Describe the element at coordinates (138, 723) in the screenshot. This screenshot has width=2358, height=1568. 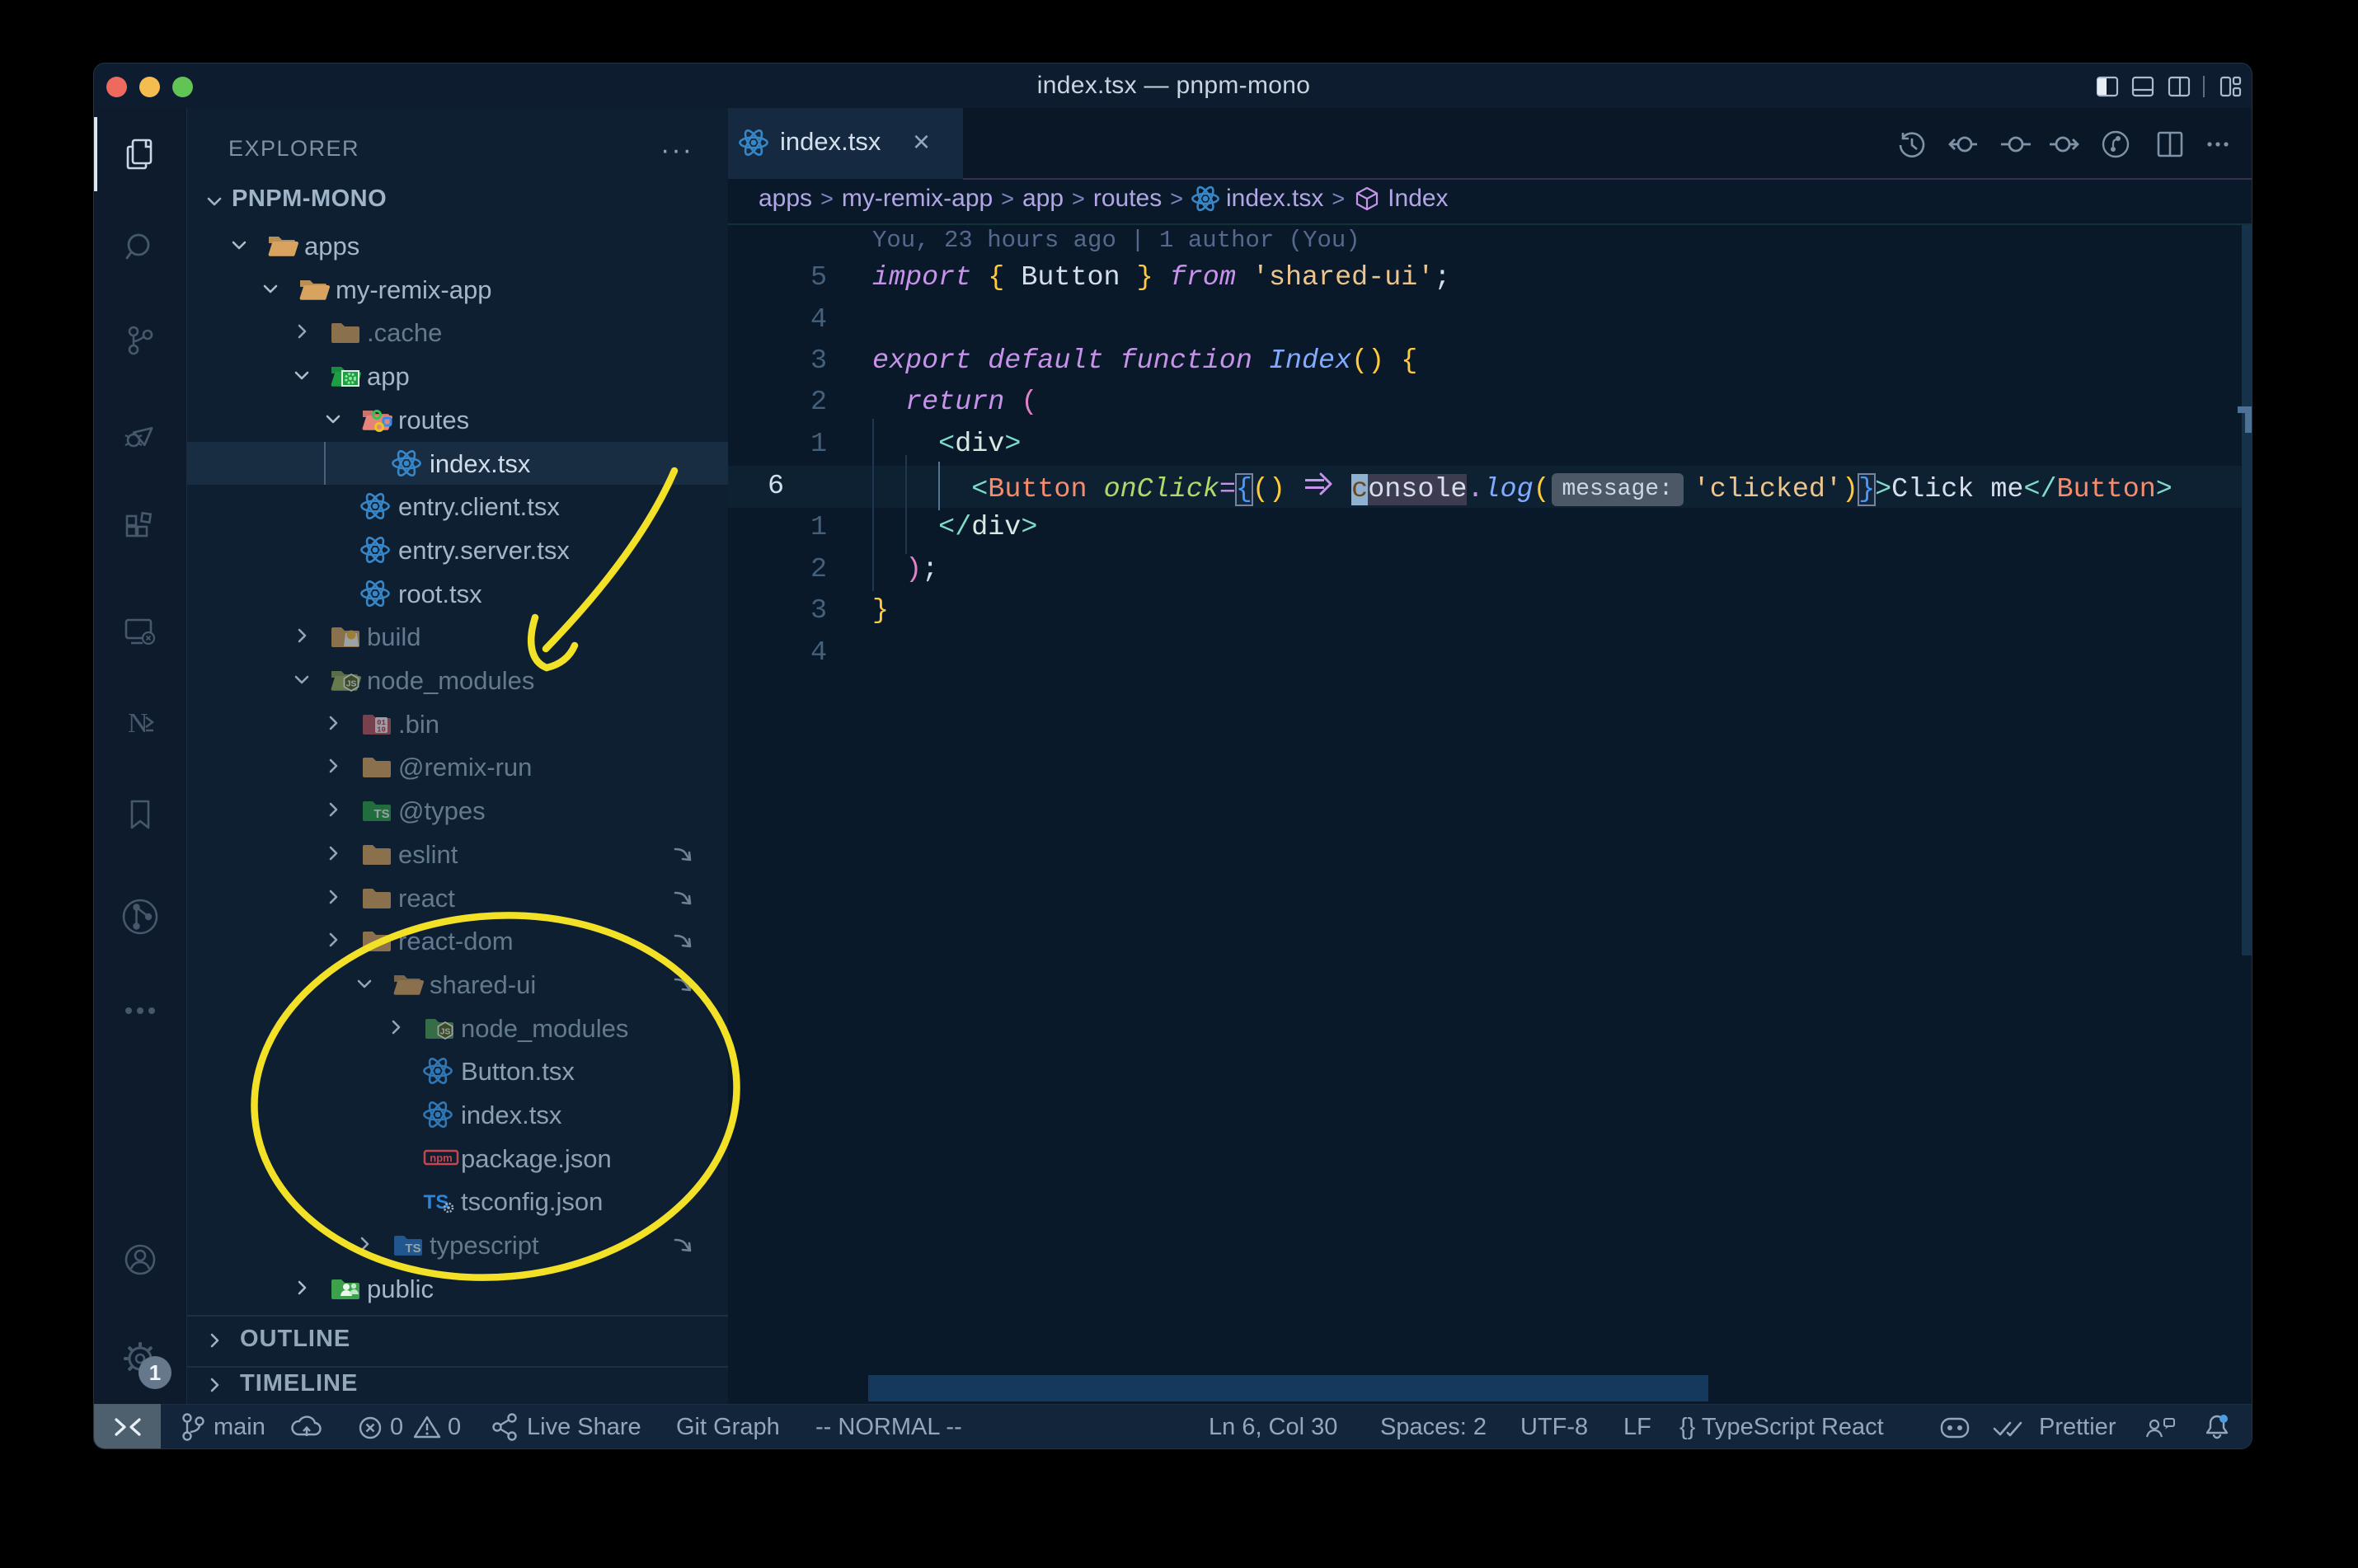
I see `svg-text: N` at that location.